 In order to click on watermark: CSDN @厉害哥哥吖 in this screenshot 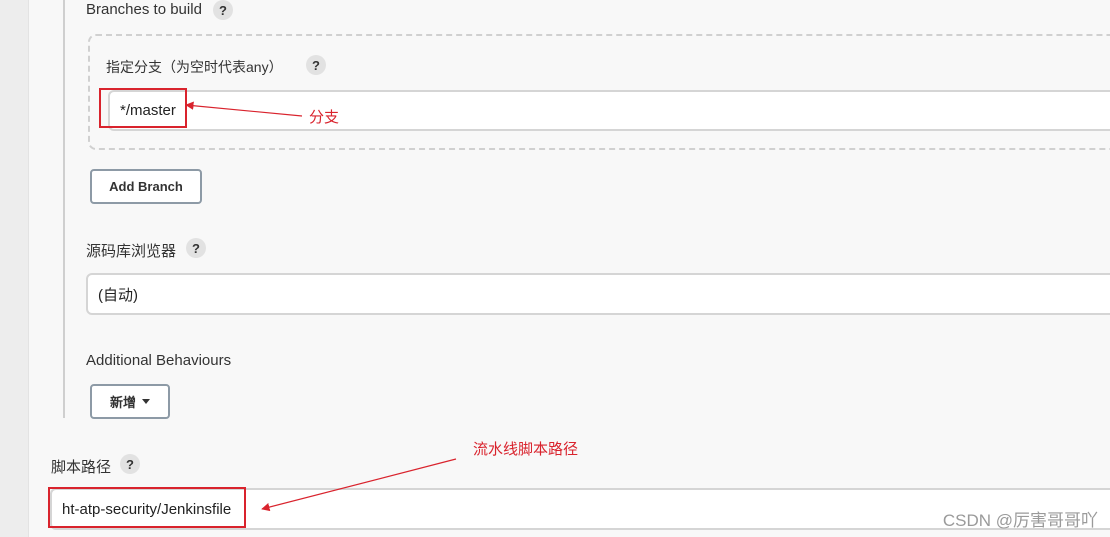, I will do `click(1020, 520)`.